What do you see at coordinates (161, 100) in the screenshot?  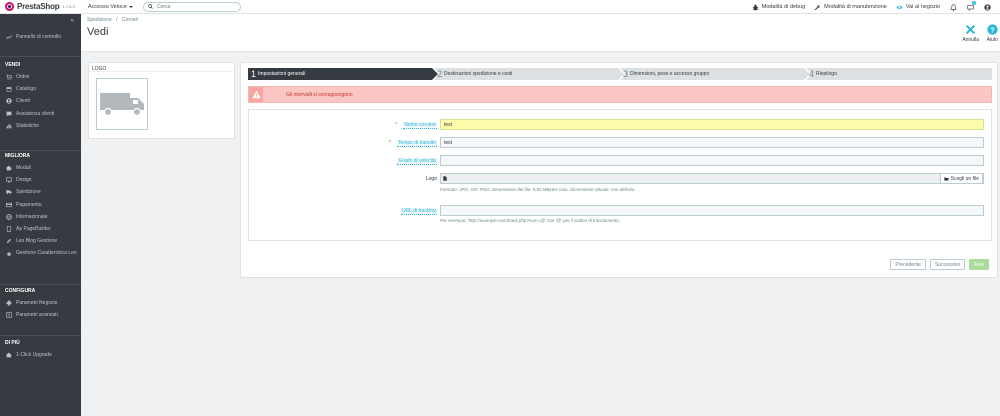 I see `logo-panel: LOGO` at bounding box center [161, 100].